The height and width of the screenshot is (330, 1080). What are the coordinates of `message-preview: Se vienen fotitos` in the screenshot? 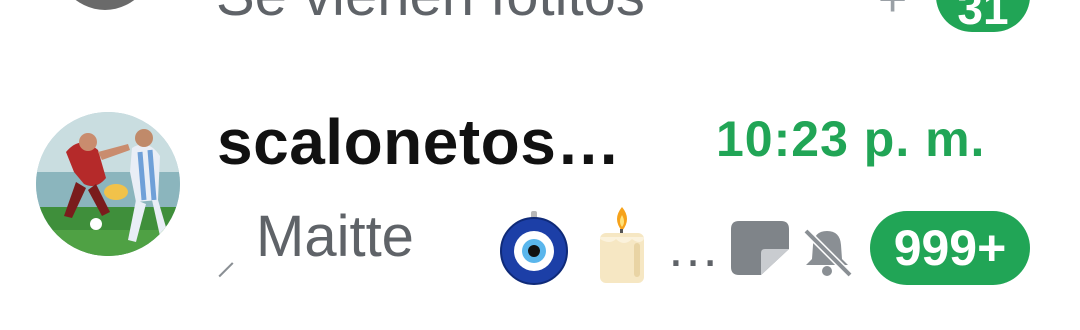 It's located at (430, 14).